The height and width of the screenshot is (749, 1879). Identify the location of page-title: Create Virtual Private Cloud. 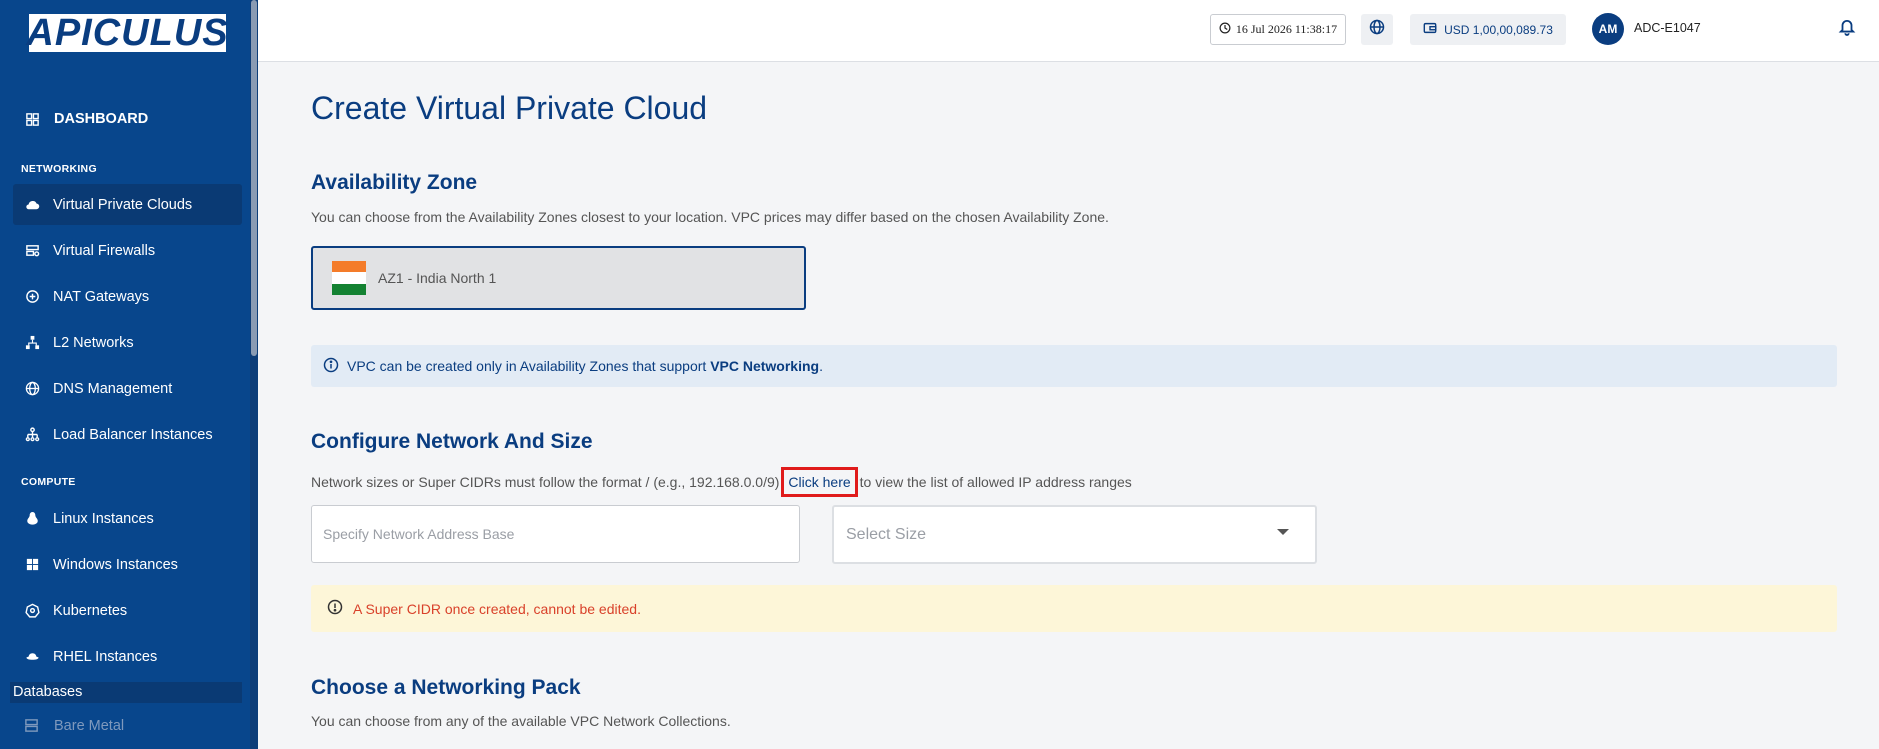
(509, 108).